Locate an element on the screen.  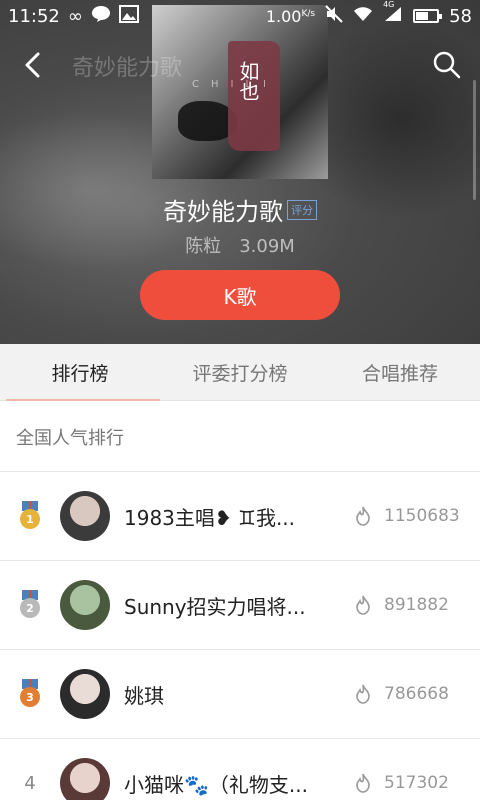
scrollbar is located at coordinates (474, 140).